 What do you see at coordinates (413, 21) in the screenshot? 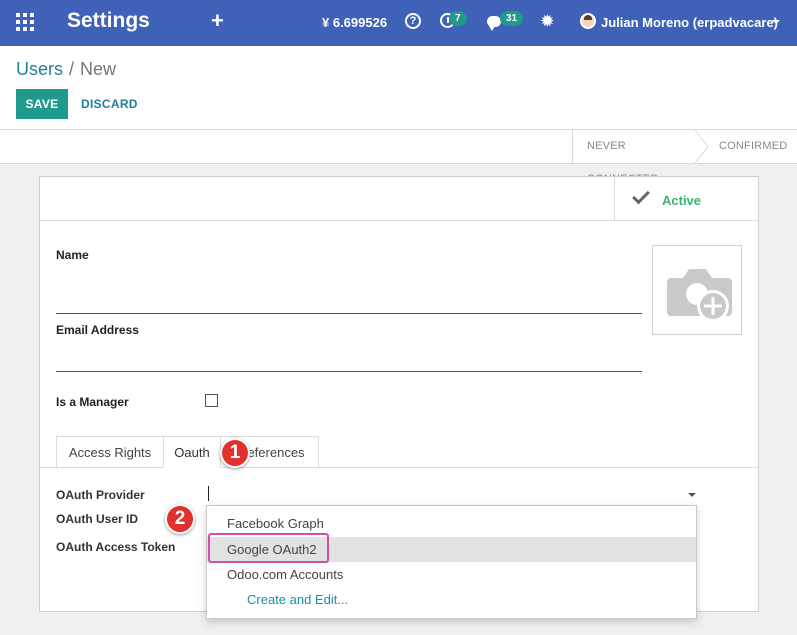
I see `help-icon: ?` at bounding box center [413, 21].